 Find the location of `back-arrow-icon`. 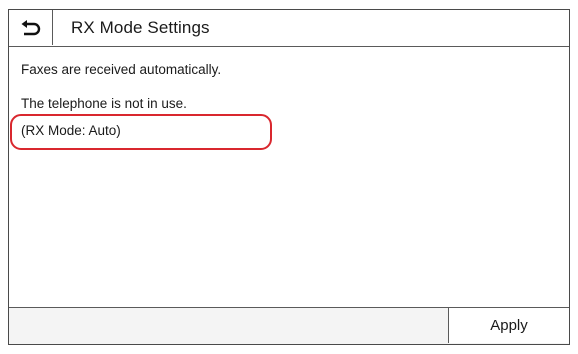

back-arrow-icon is located at coordinates (31, 28).